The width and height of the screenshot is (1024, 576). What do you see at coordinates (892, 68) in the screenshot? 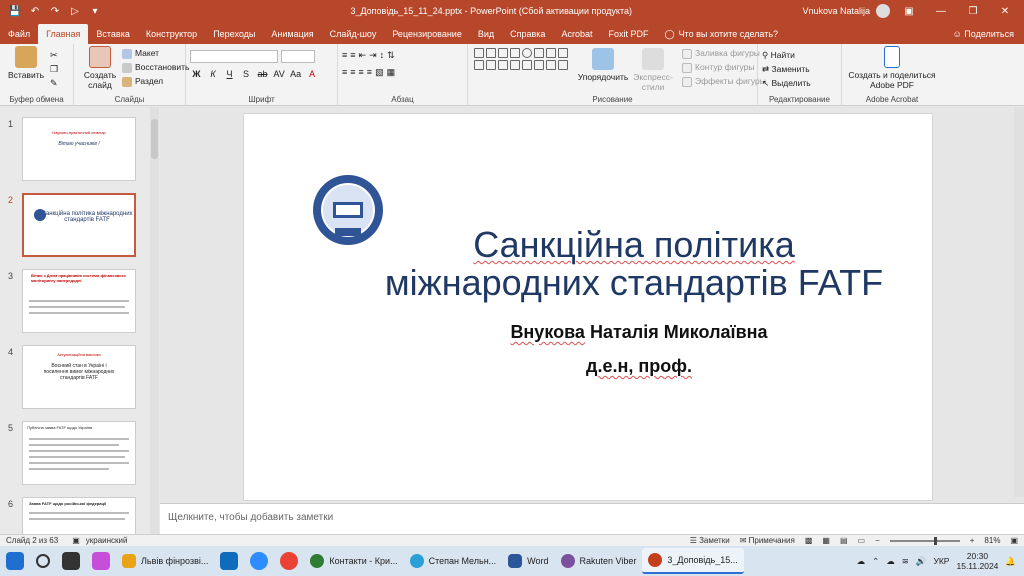
I see `create-share-pdf-button: Создать и поделиться Adobe PDF` at bounding box center [892, 68].